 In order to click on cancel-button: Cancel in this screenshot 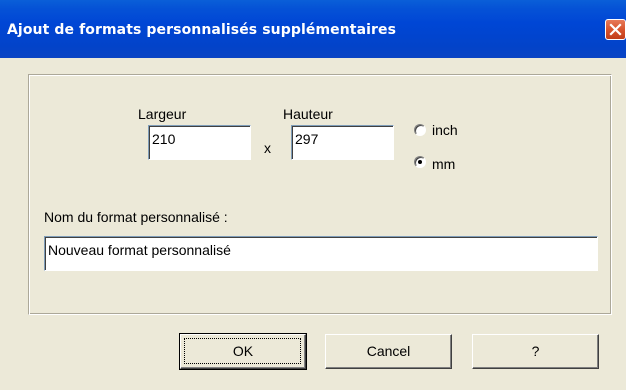, I will do `click(388, 351)`.